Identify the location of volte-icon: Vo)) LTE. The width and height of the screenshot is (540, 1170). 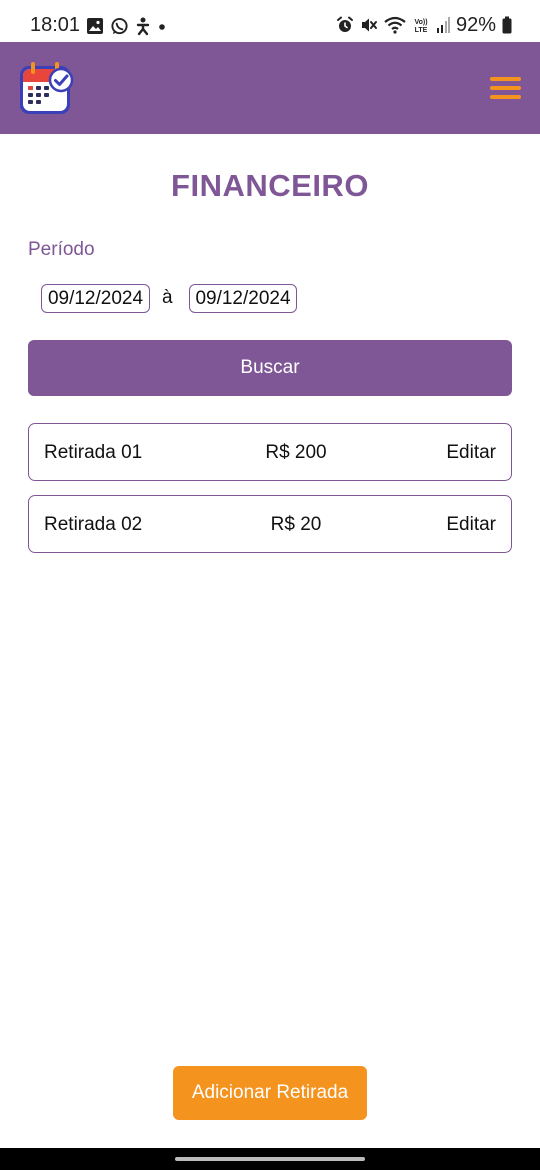
(421, 26).